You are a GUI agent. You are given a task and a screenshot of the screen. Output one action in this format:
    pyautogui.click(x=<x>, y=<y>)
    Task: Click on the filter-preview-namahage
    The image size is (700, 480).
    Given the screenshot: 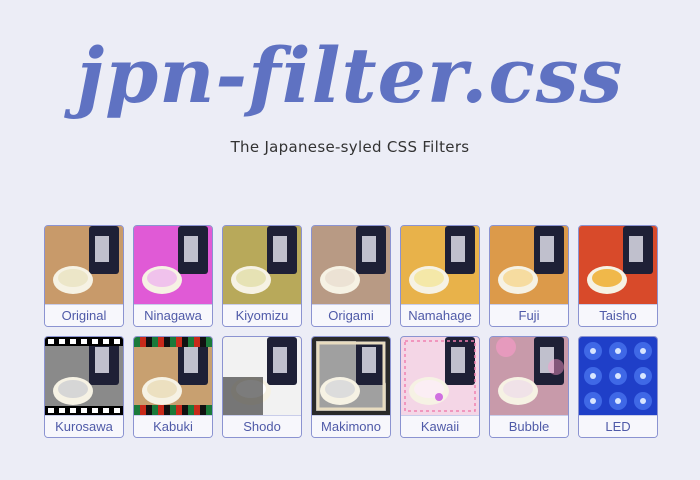 What is the action you would take?
    pyautogui.click(x=440, y=265)
    